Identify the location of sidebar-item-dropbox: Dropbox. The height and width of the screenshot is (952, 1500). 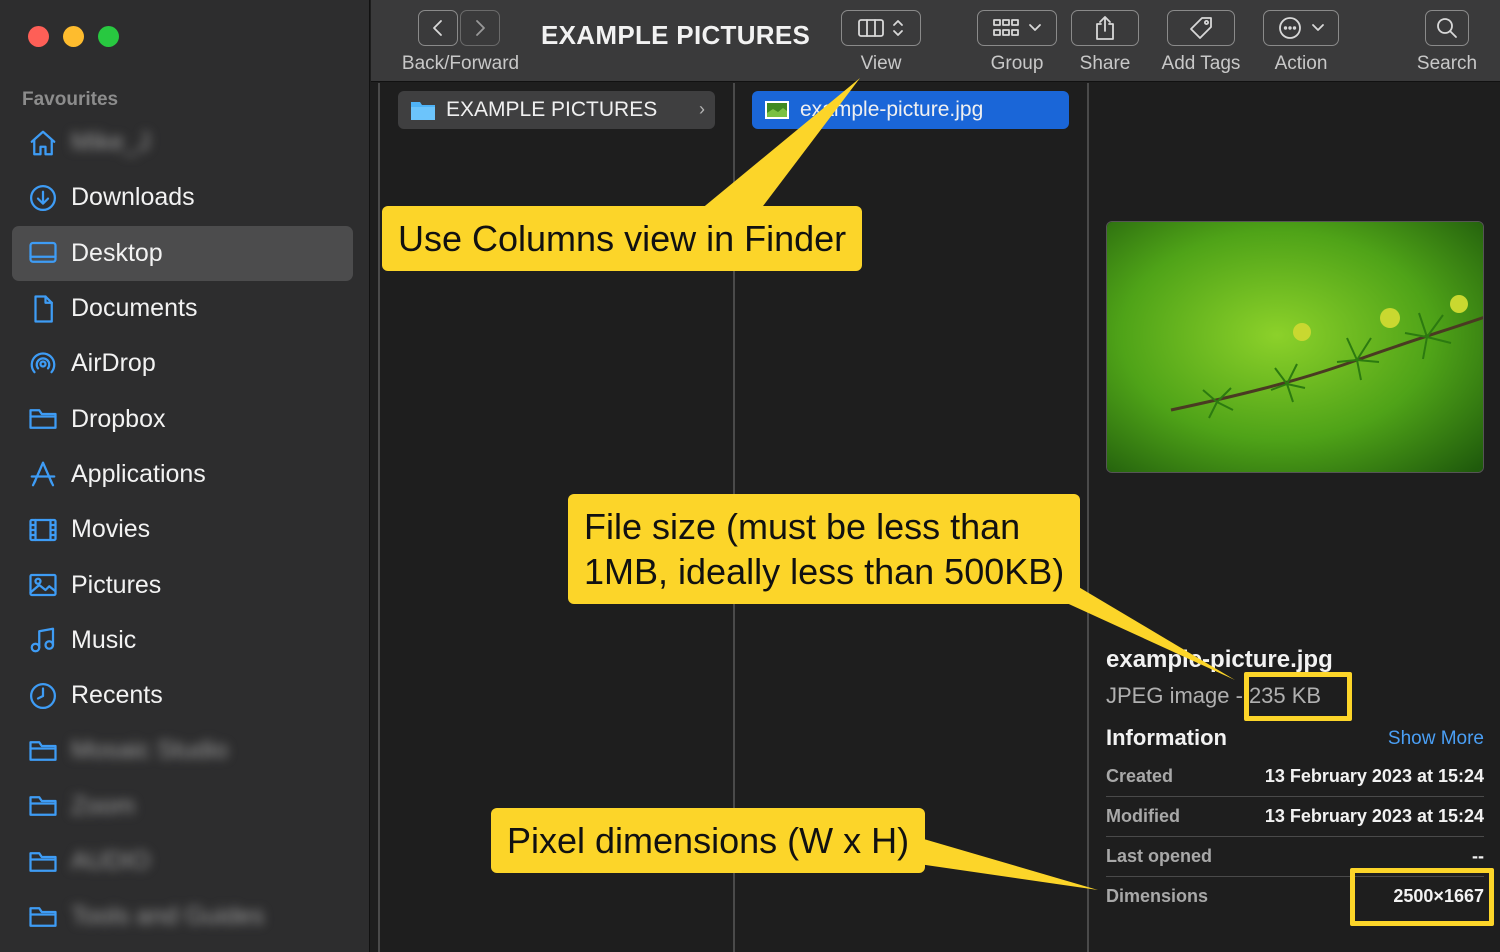
(182, 418).